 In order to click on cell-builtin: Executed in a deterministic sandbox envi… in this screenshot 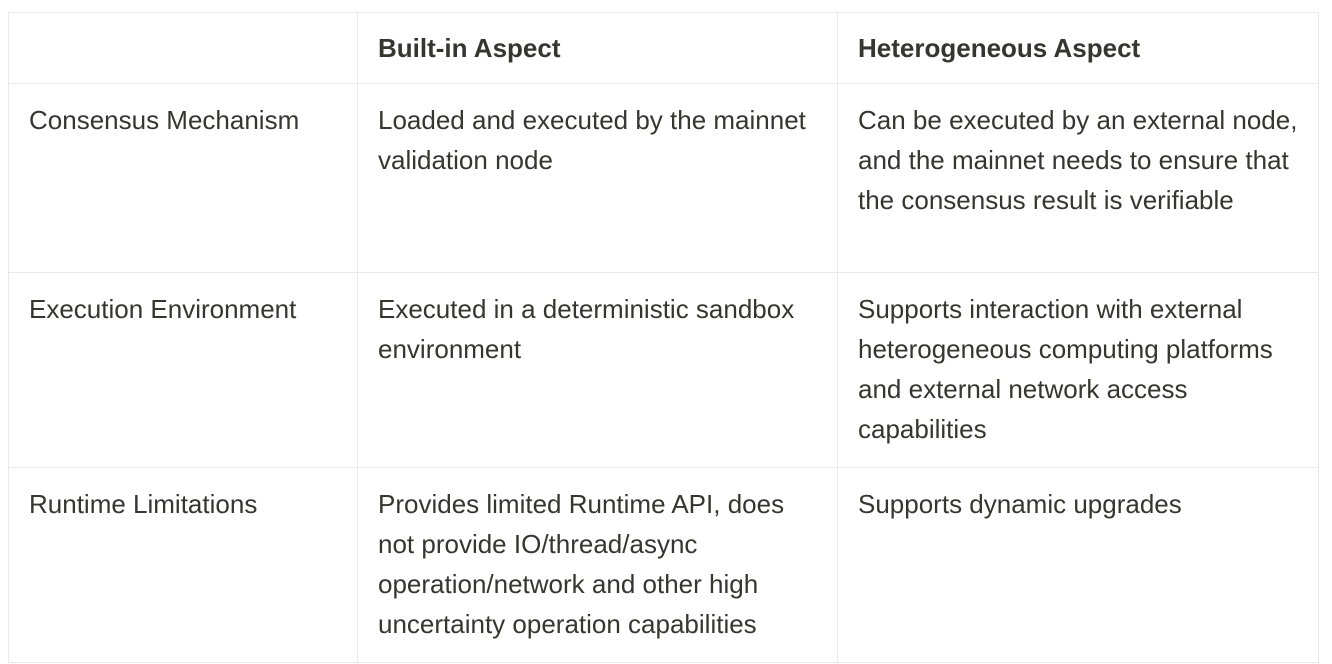, I will do `click(597, 370)`.